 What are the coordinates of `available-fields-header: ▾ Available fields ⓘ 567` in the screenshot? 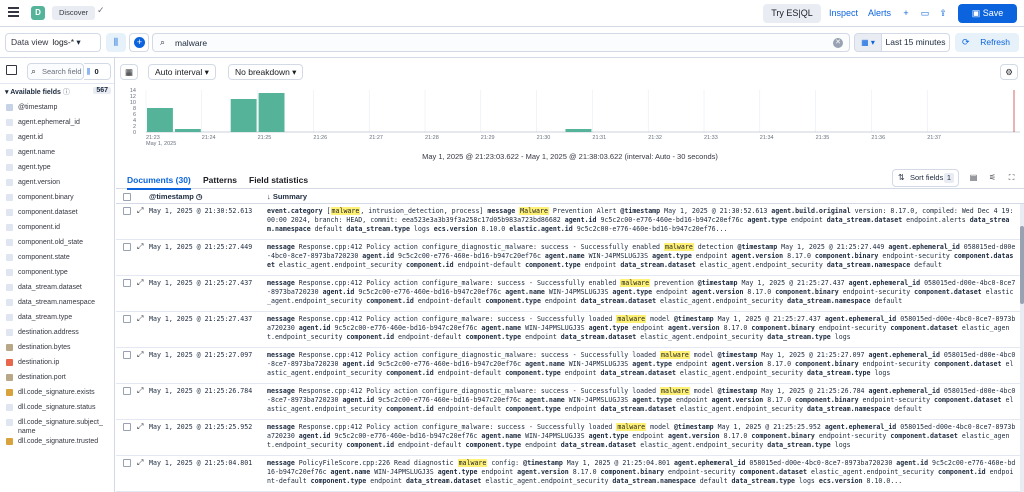 It's located at (58, 93).